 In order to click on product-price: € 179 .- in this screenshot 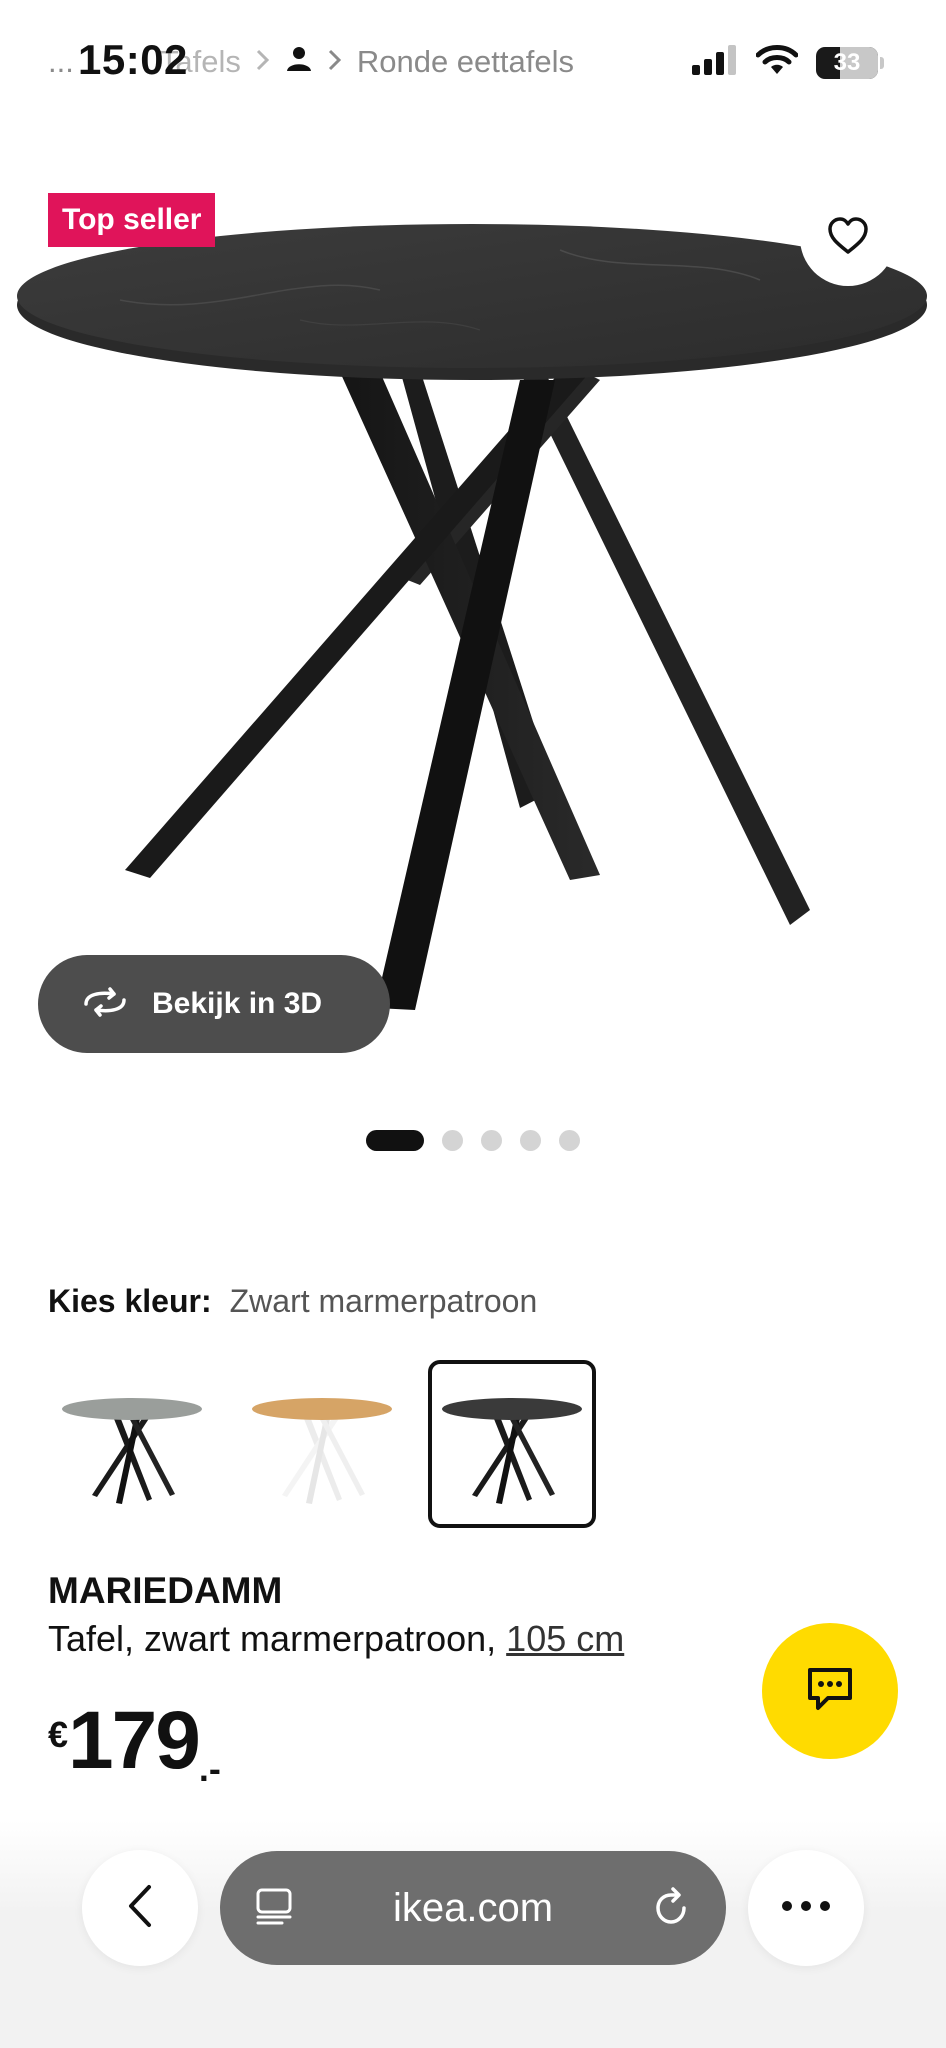, I will do `click(134, 1745)`.